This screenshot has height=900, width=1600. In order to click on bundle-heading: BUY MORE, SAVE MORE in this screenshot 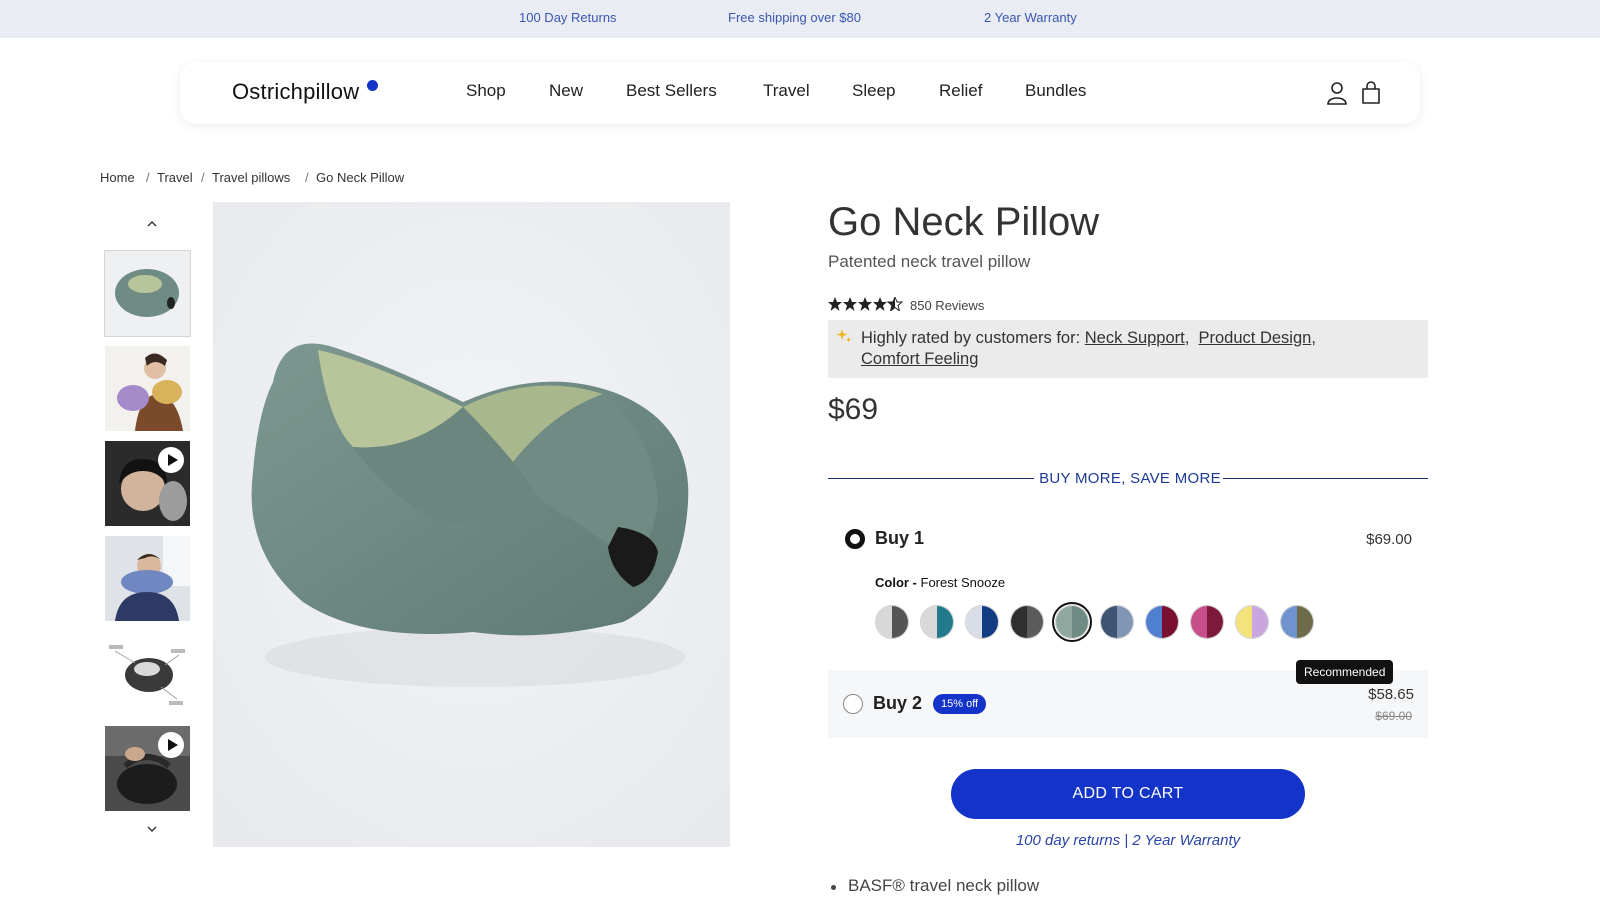, I will do `click(1130, 478)`.